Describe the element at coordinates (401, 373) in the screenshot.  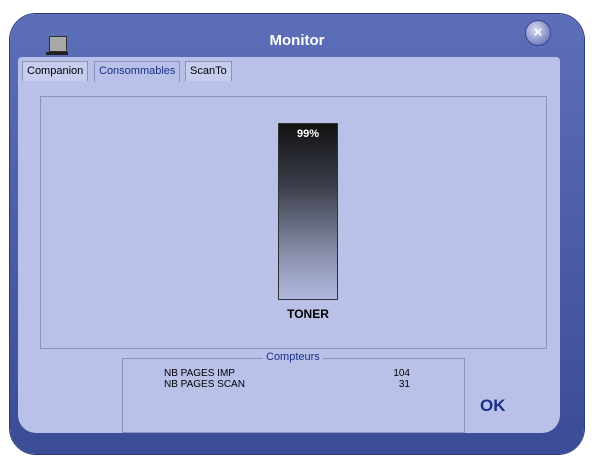
I see `counter-value-print: 104` at that location.